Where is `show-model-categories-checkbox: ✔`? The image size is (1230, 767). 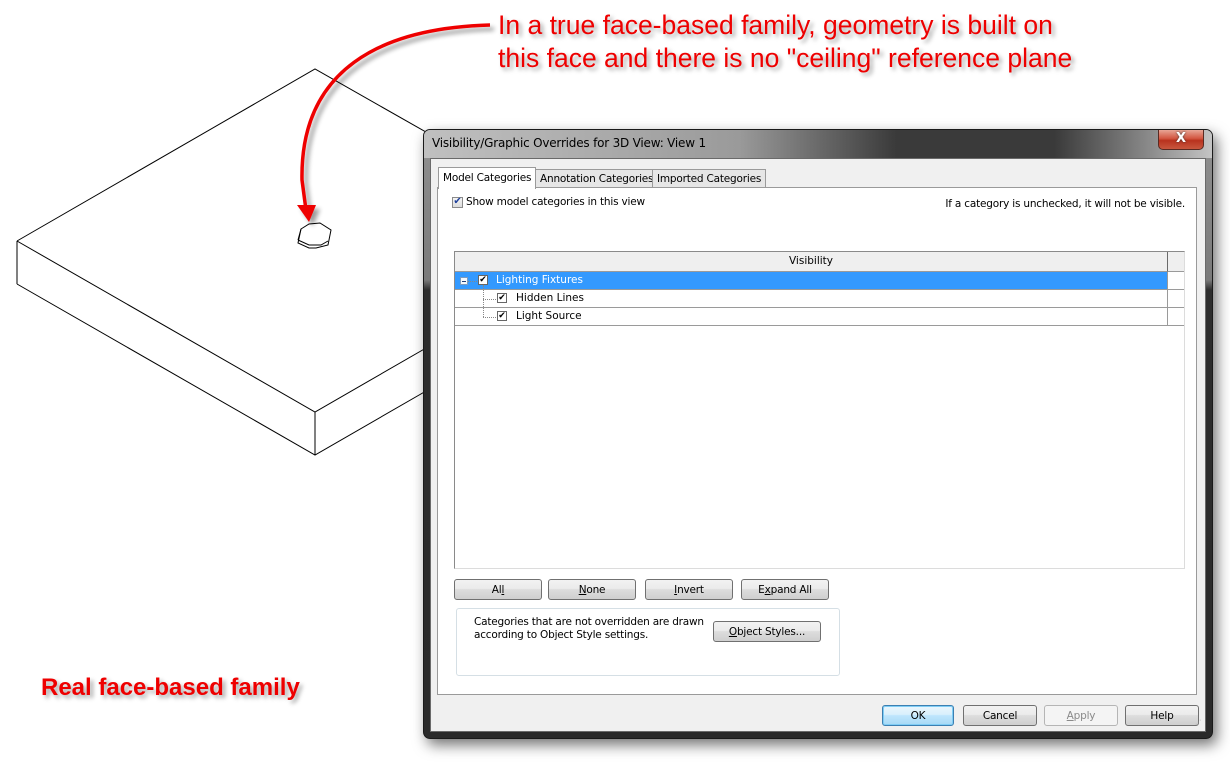 show-model-categories-checkbox: ✔ is located at coordinates (457, 202).